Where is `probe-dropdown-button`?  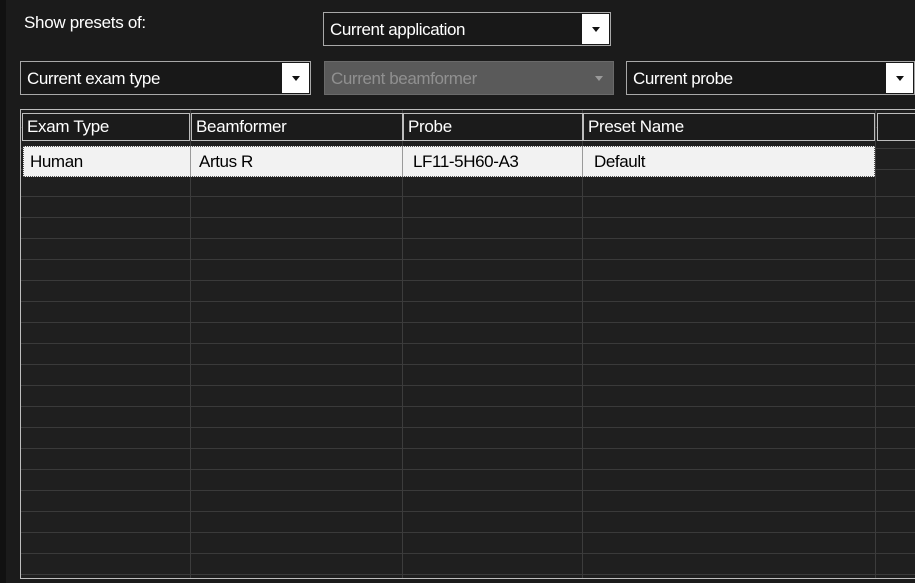 probe-dropdown-button is located at coordinates (899, 78).